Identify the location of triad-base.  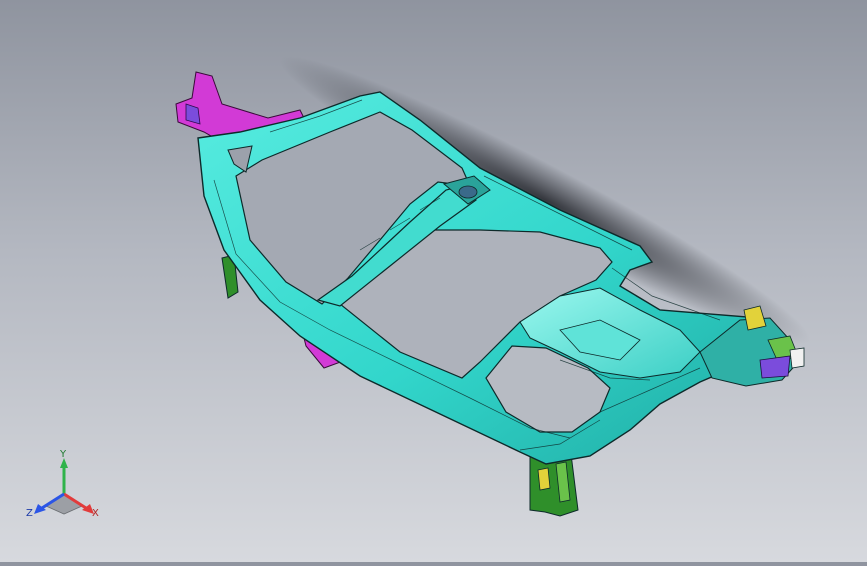
(64, 504).